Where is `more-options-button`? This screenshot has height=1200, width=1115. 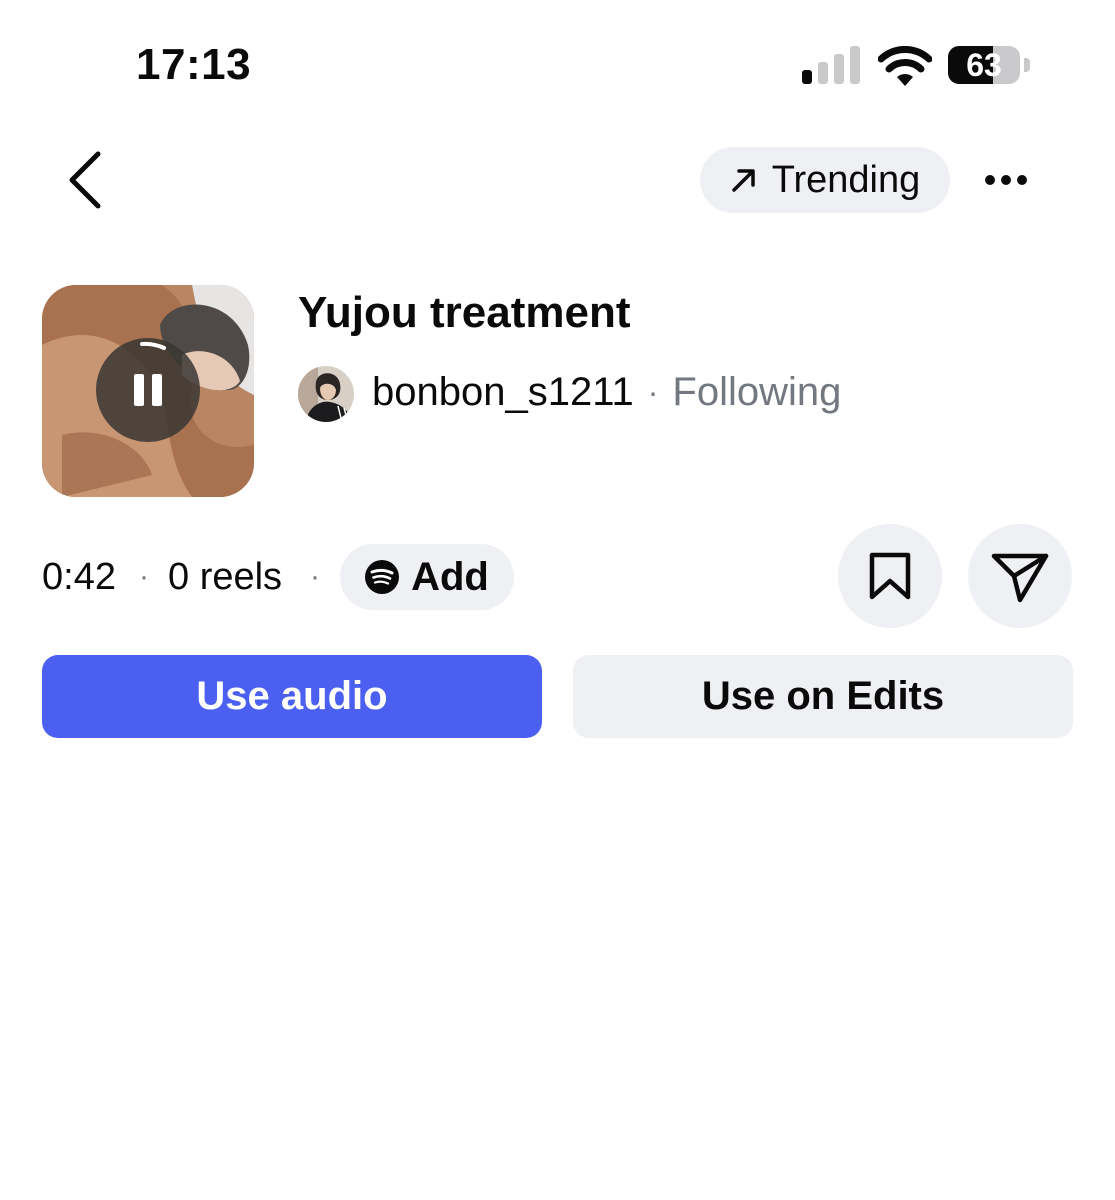
more-options-button is located at coordinates (1006, 180).